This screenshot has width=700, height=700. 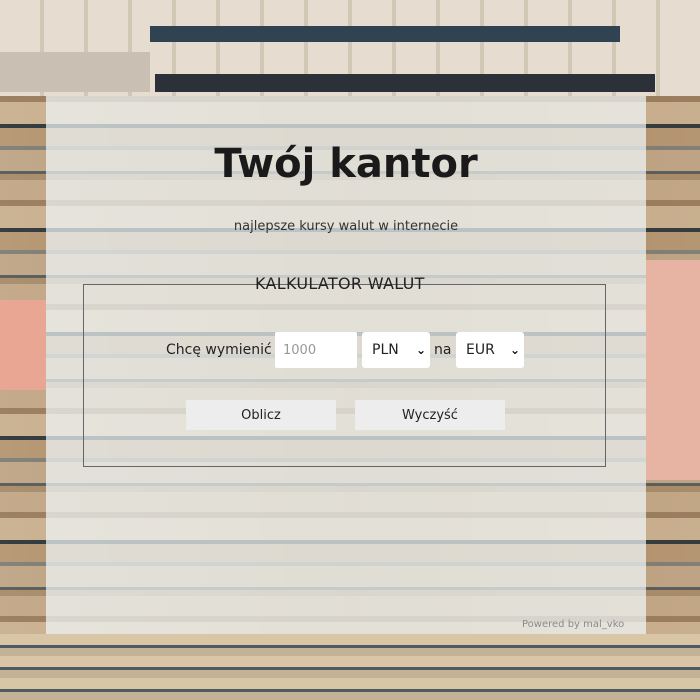 I want to click on from-currency-value: PLN, so click(x=385, y=350).